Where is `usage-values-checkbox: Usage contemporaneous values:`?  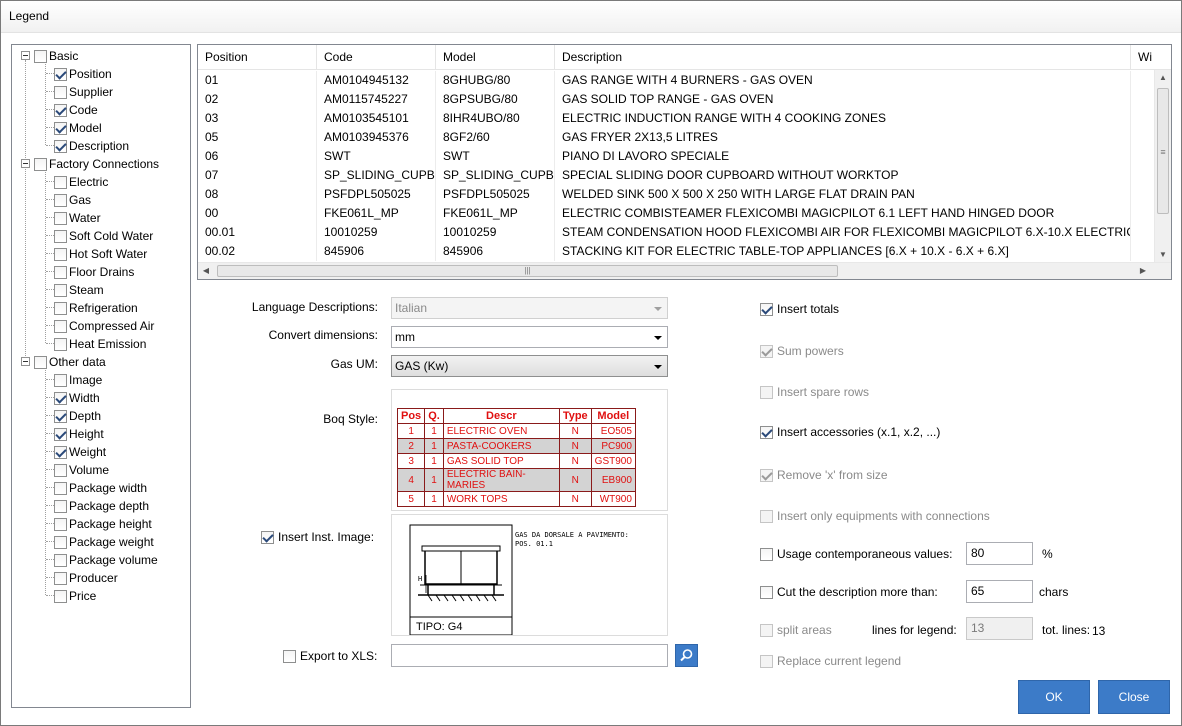
usage-values-checkbox: Usage contemporaneous values: is located at coordinates (856, 554).